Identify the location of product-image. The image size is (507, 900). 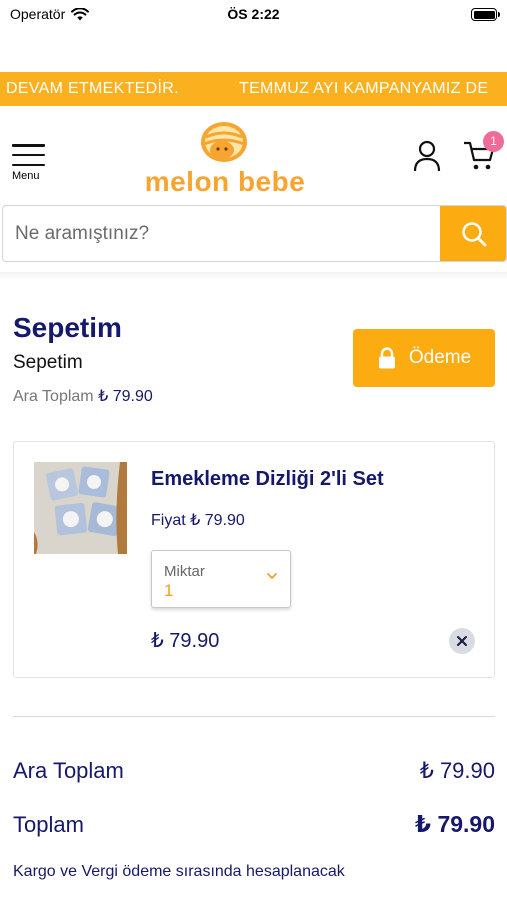
(80, 508).